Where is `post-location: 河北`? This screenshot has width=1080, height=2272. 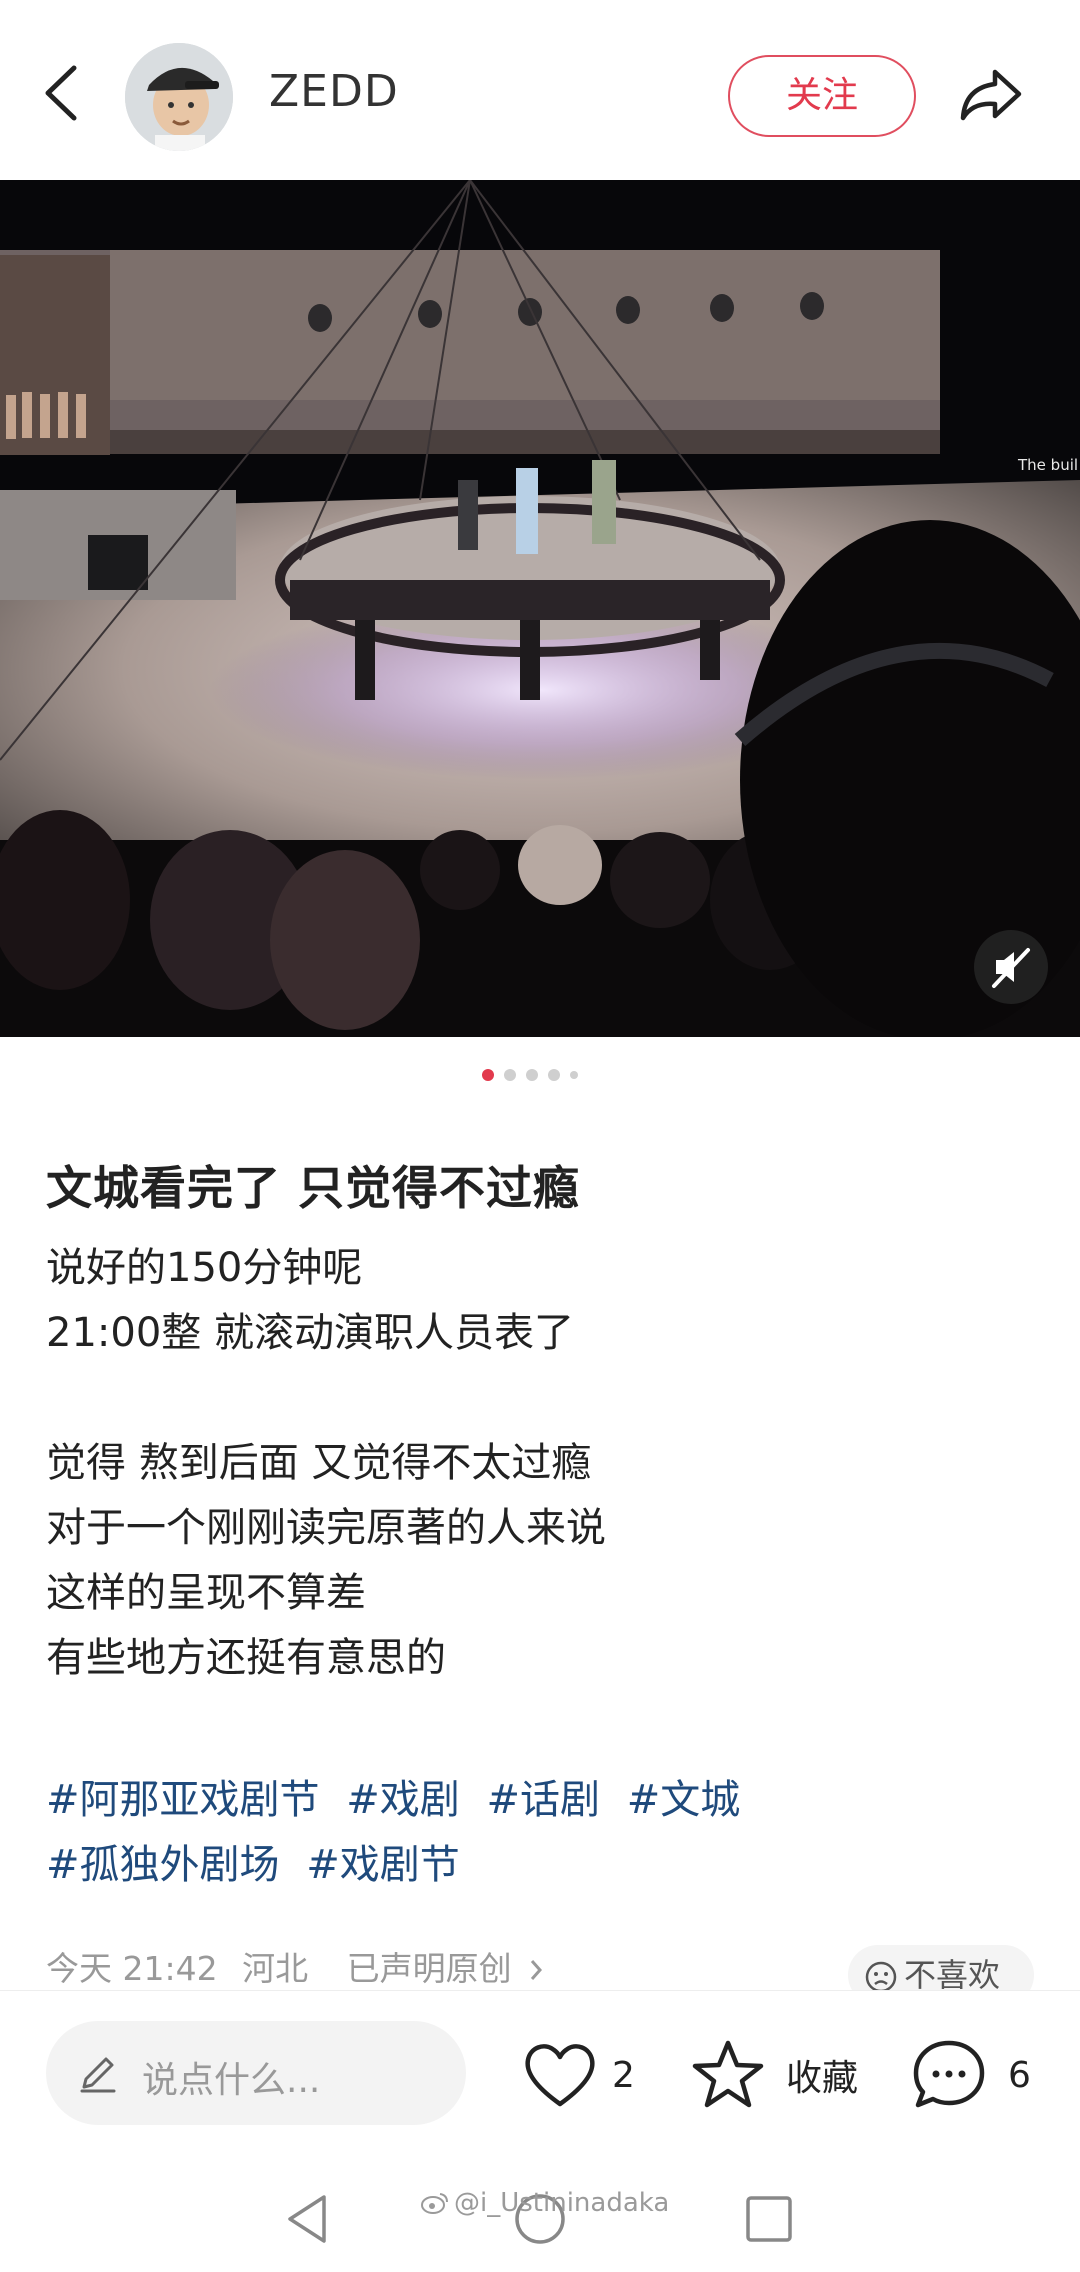 post-location: 河北 is located at coordinates (275, 1968).